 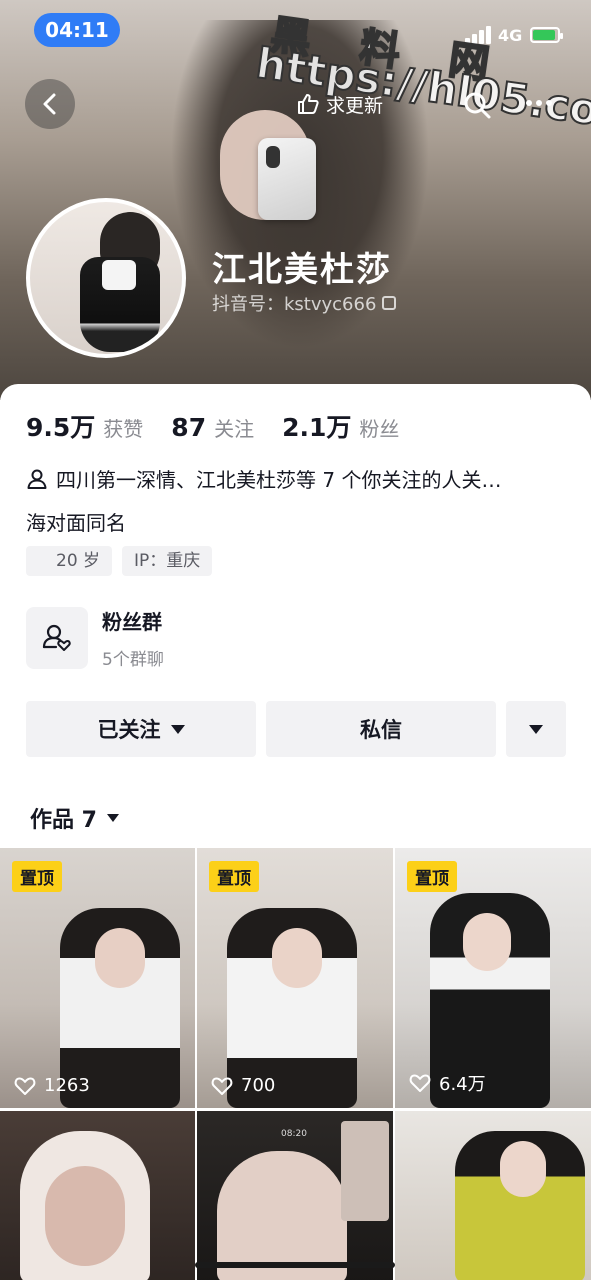 I want to click on profile-tags: 20 岁 IP：重庆, so click(x=119, y=561).